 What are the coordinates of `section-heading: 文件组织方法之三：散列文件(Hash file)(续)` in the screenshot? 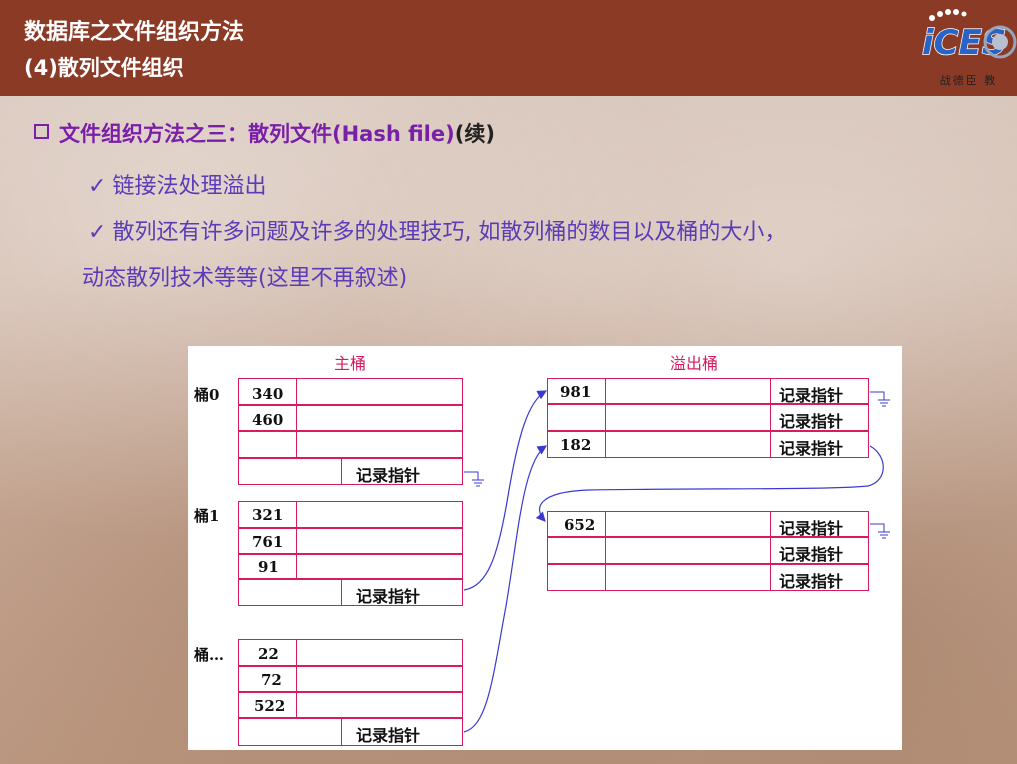 It's located at (264, 133).